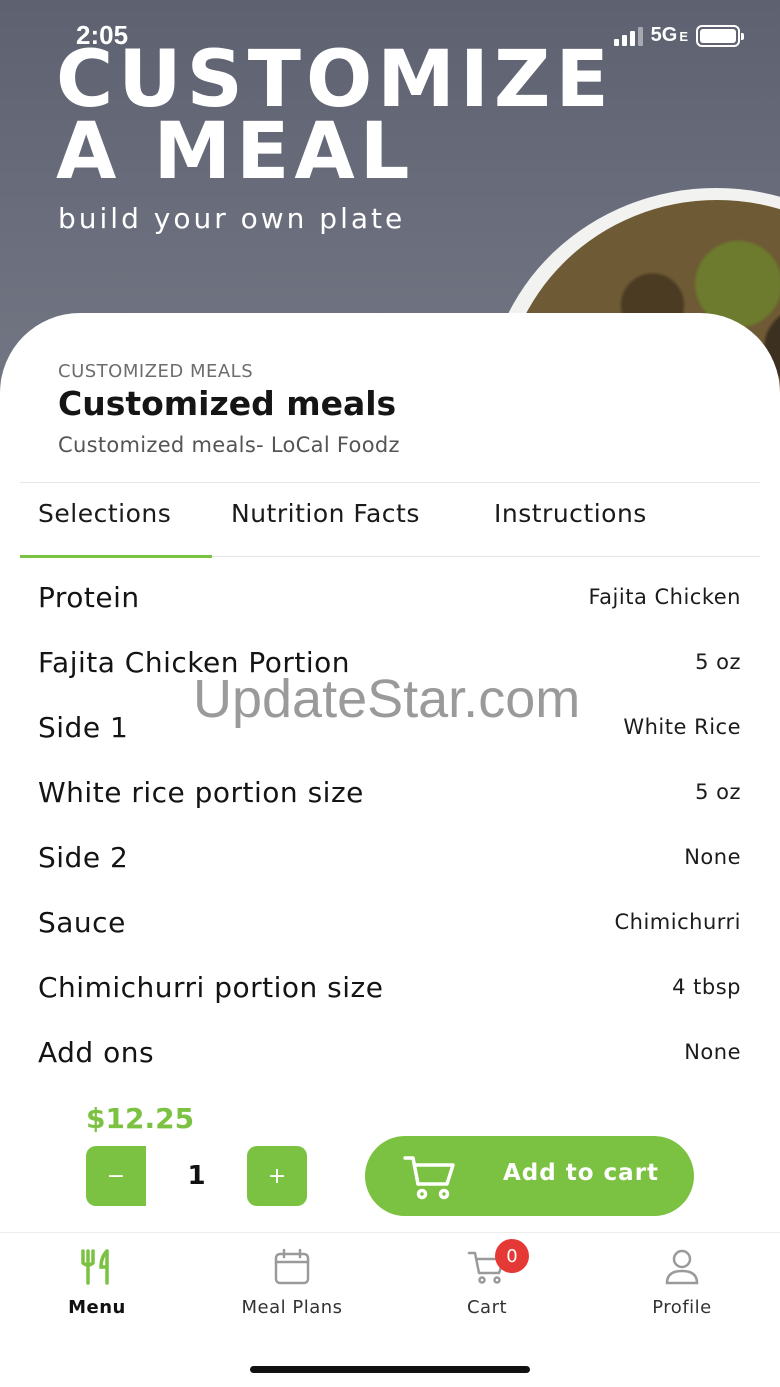 This screenshot has height=1387, width=780. What do you see at coordinates (116, 556) in the screenshot?
I see `active-tab-indicator` at bounding box center [116, 556].